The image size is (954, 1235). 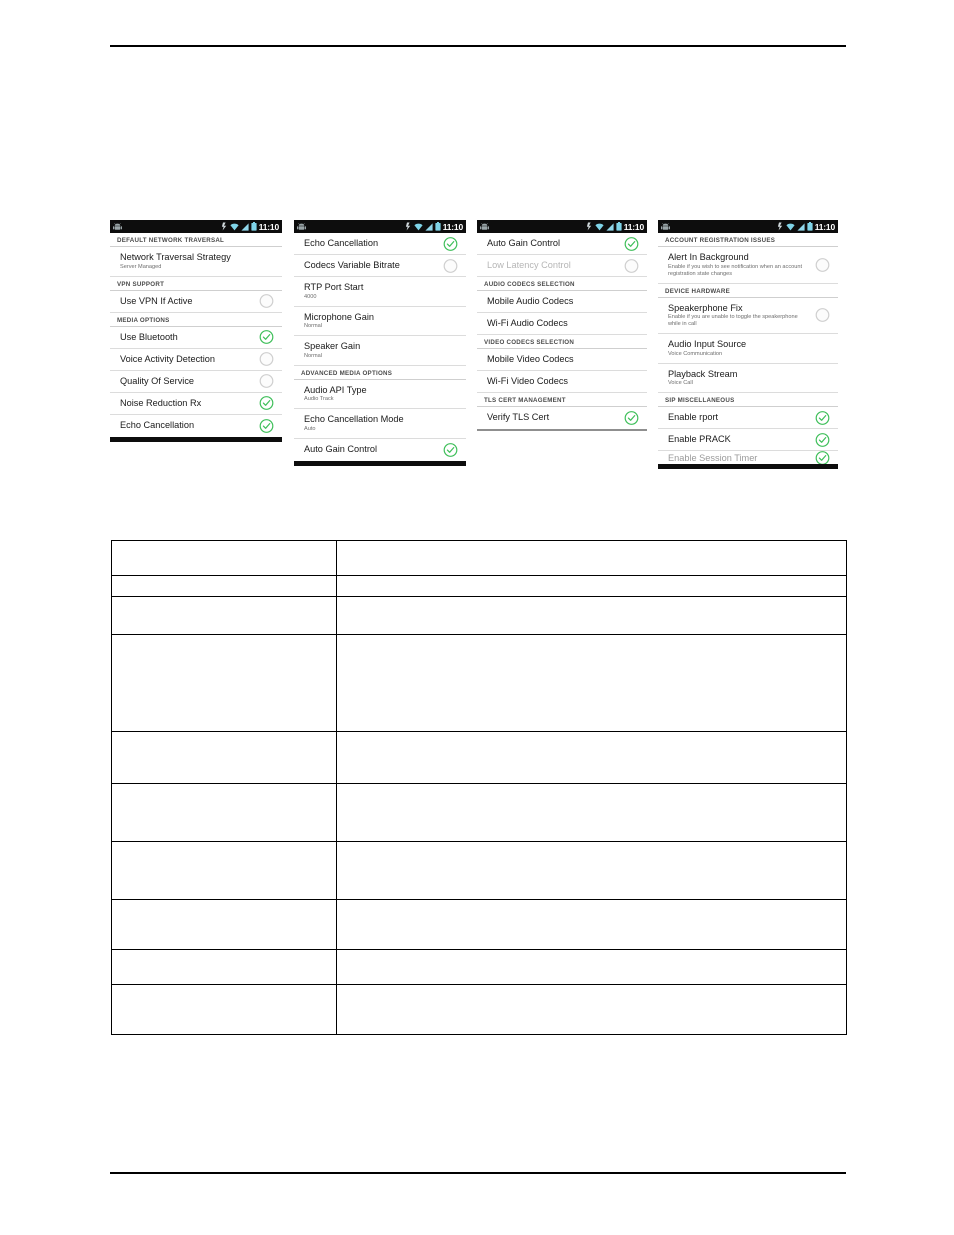 I want to click on settings-row-subtitle: 4000, so click(x=310, y=296).